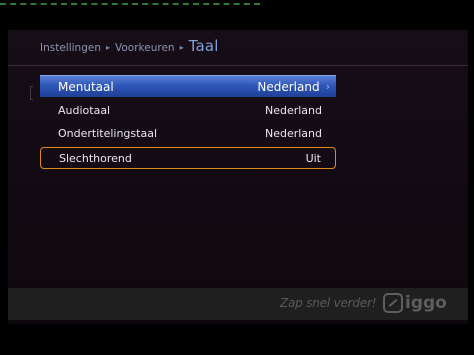 The height and width of the screenshot is (355, 474). I want to click on menu-row-menutaal: Menutaal Nederland ›, so click(188, 86).